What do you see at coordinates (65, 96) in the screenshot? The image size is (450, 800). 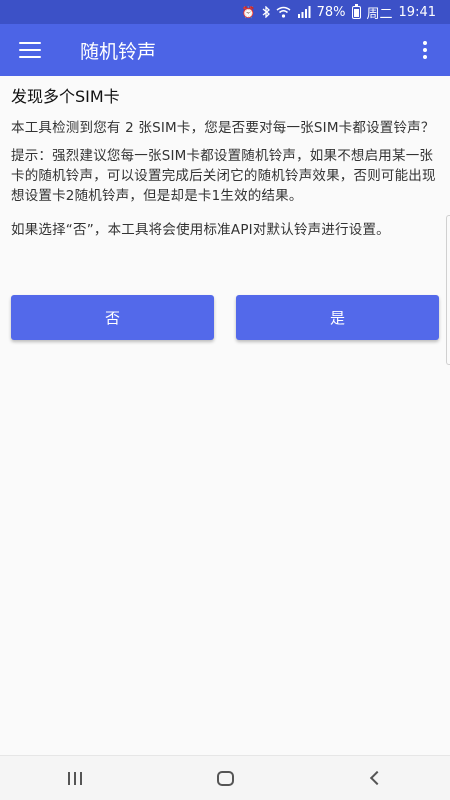 I see `dialog-title: 发现多个SIM卡` at bounding box center [65, 96].